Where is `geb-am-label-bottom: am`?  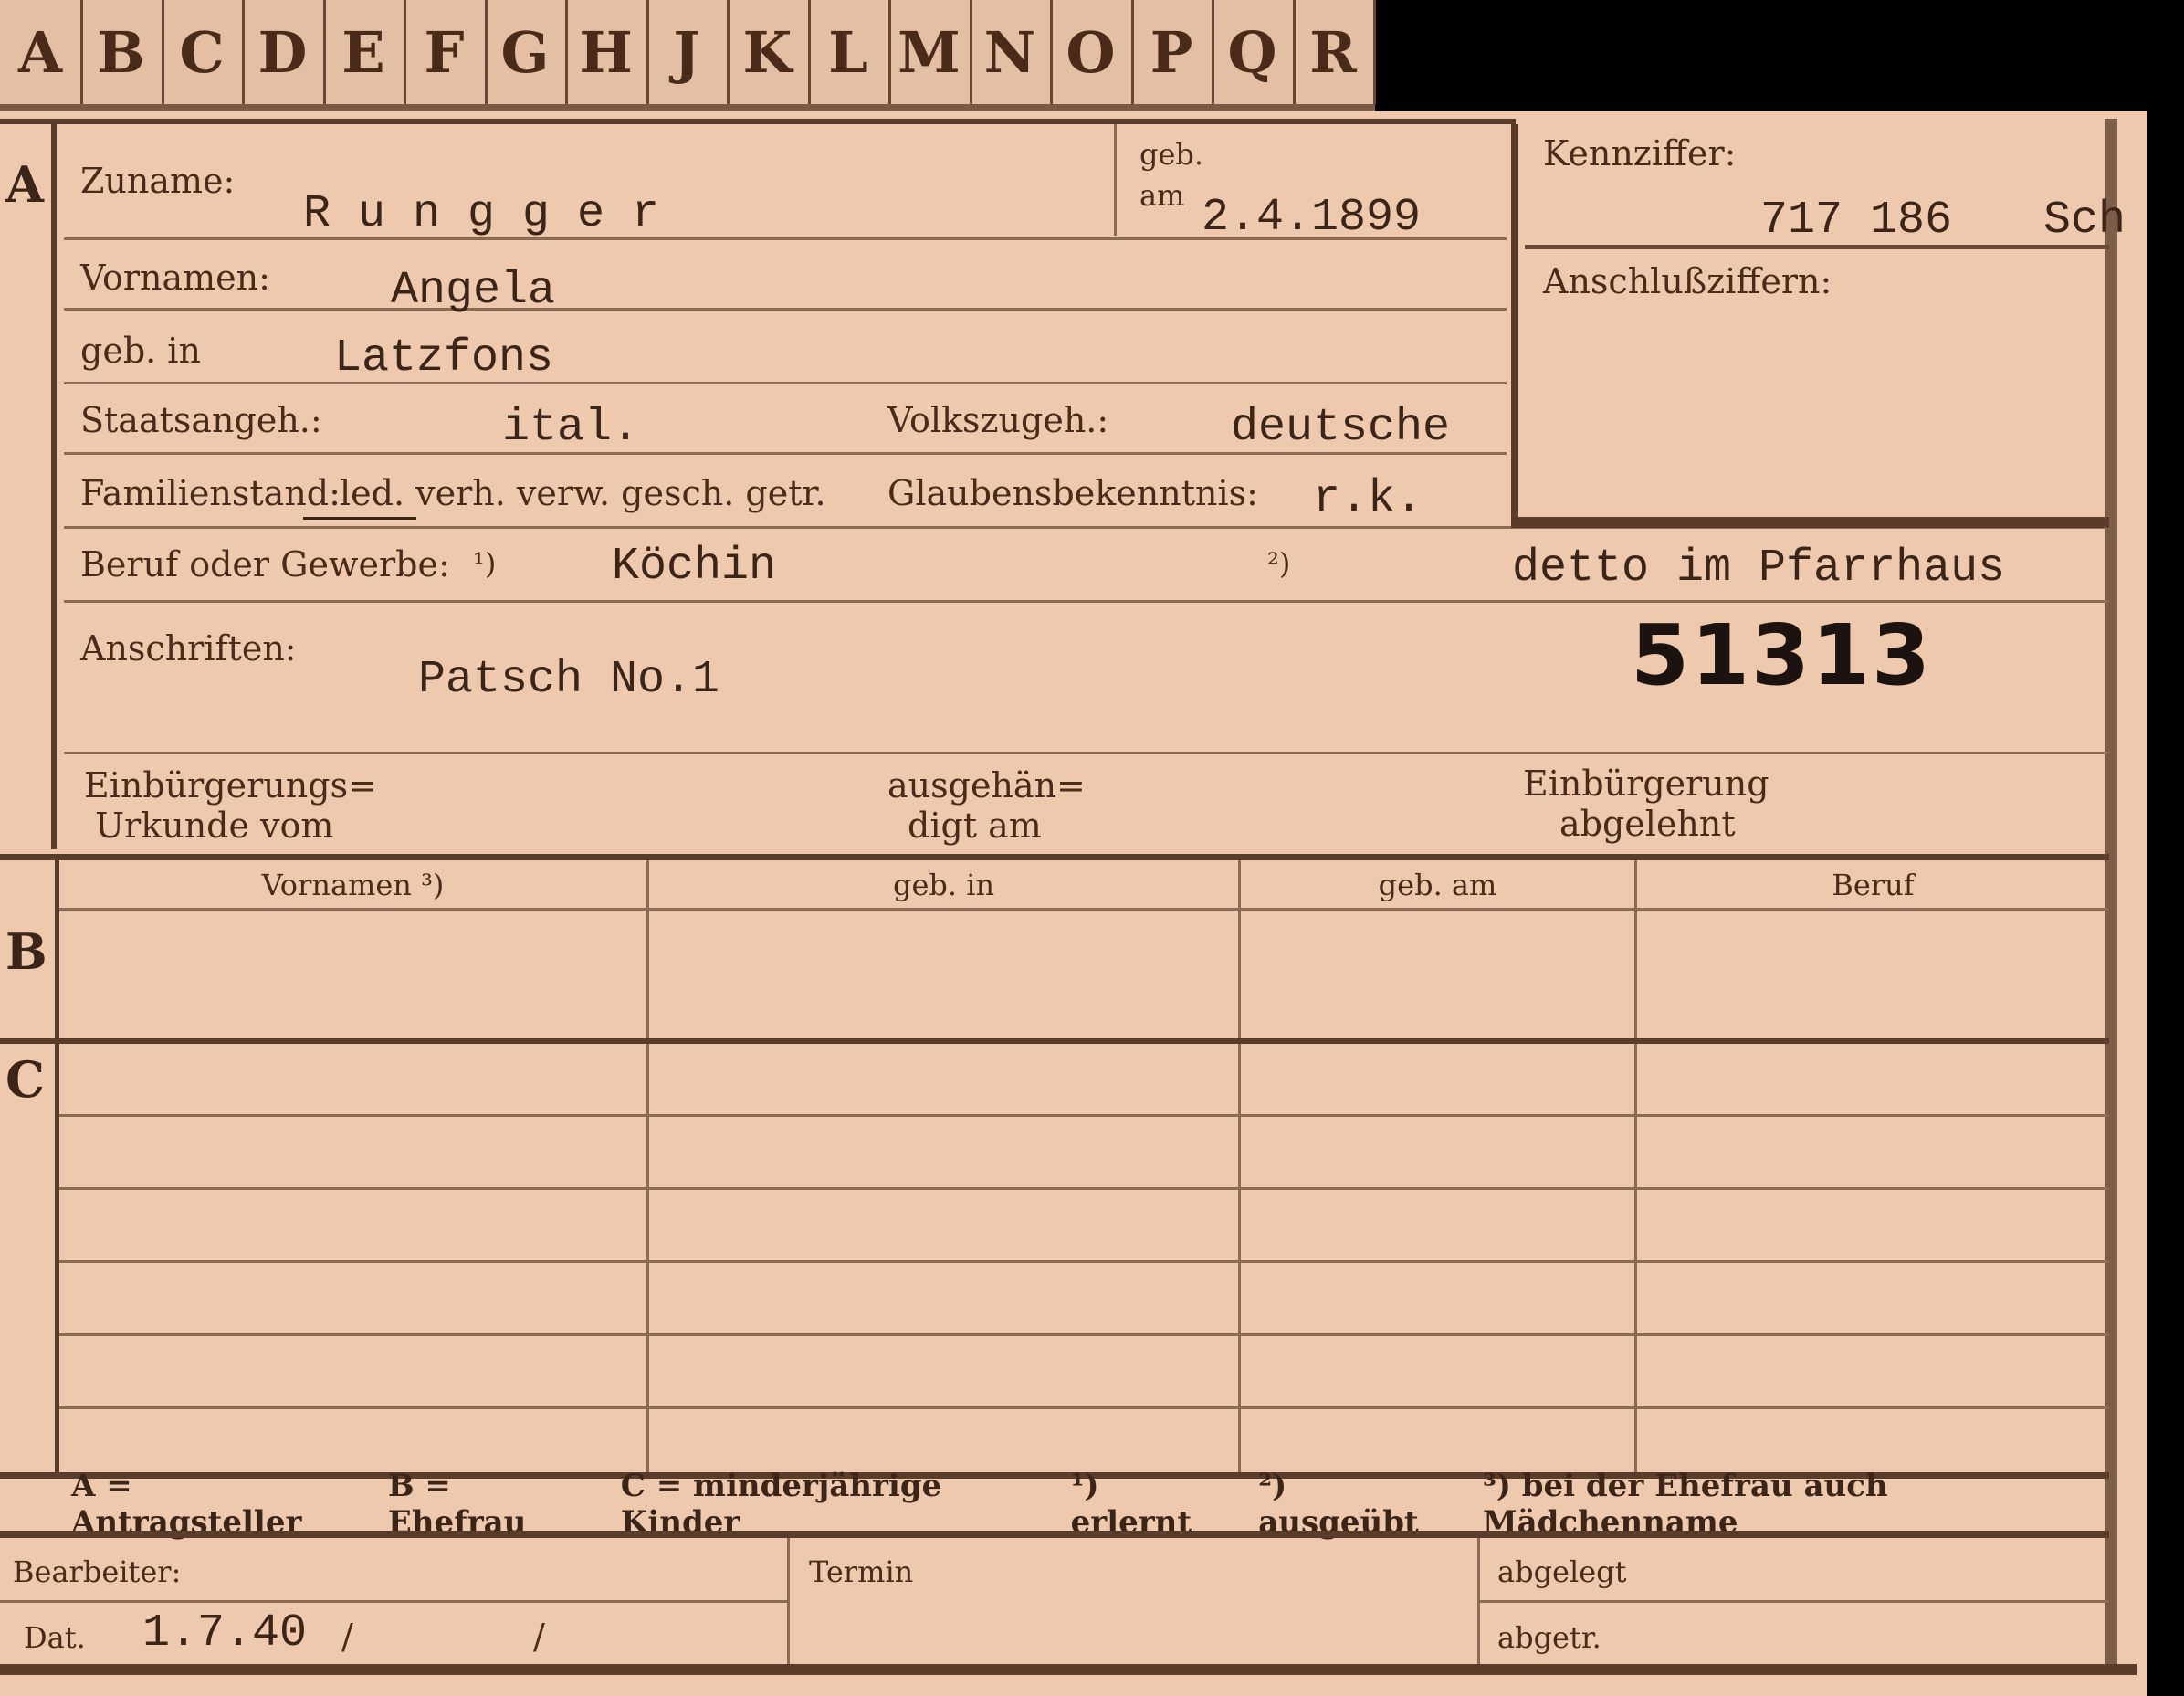
geb-am-label-bottom: am is located at coordinates (1162, 195).